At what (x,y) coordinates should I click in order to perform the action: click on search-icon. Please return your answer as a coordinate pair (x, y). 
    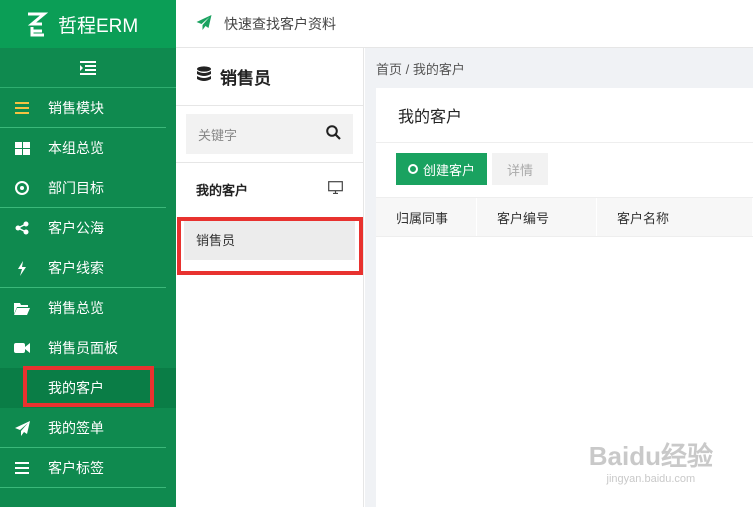
    Looking at the image, I should click on (333, 134).